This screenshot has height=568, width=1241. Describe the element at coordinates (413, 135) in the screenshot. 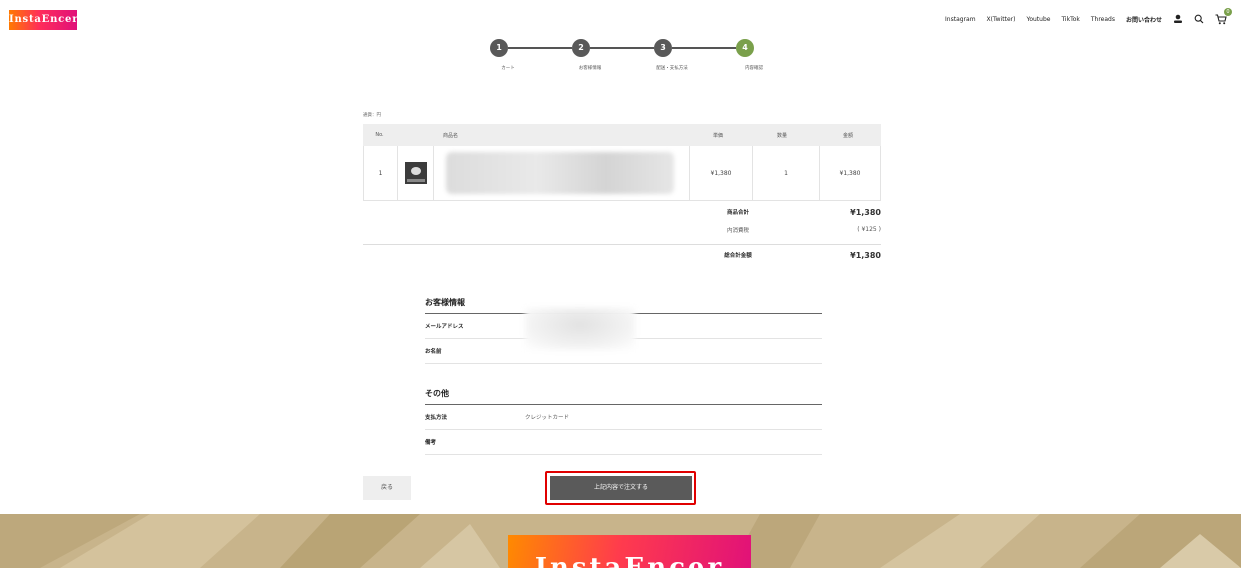

I see `col-header-image` at that location.